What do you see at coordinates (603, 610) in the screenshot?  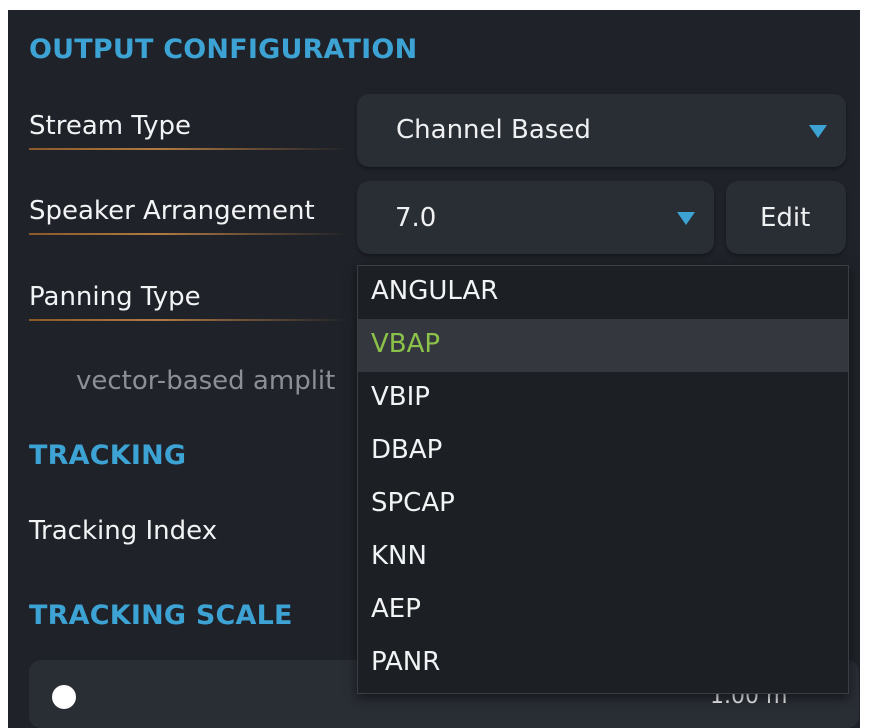 I see `dropdown-option-aep: AEP` at bounding box center [603, 610].